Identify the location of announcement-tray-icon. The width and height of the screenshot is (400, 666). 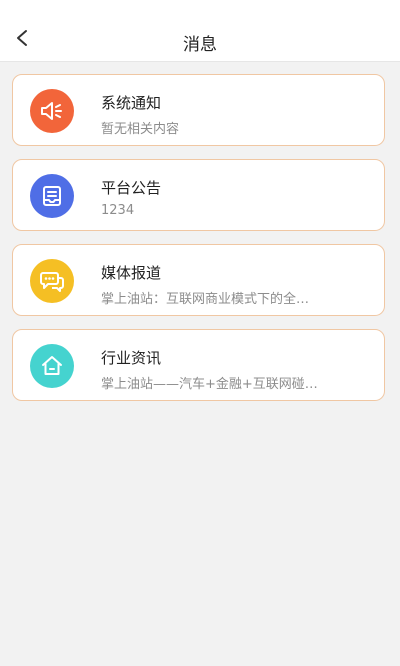
(52, 196).